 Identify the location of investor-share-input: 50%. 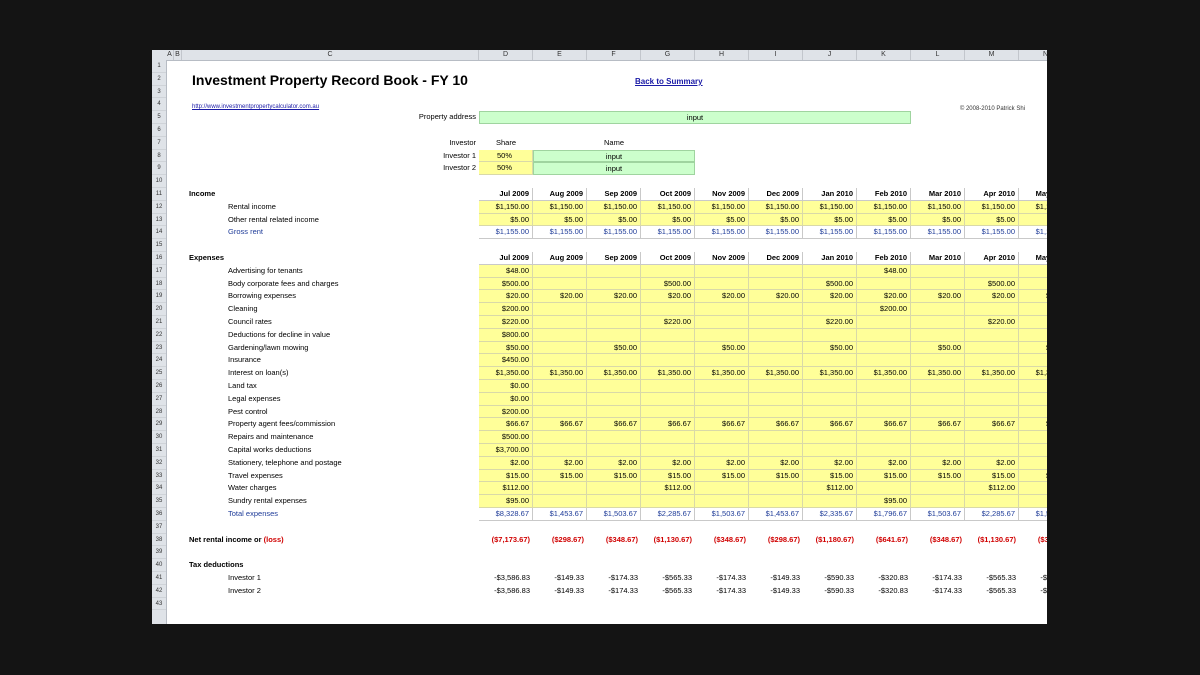
(506, 156).